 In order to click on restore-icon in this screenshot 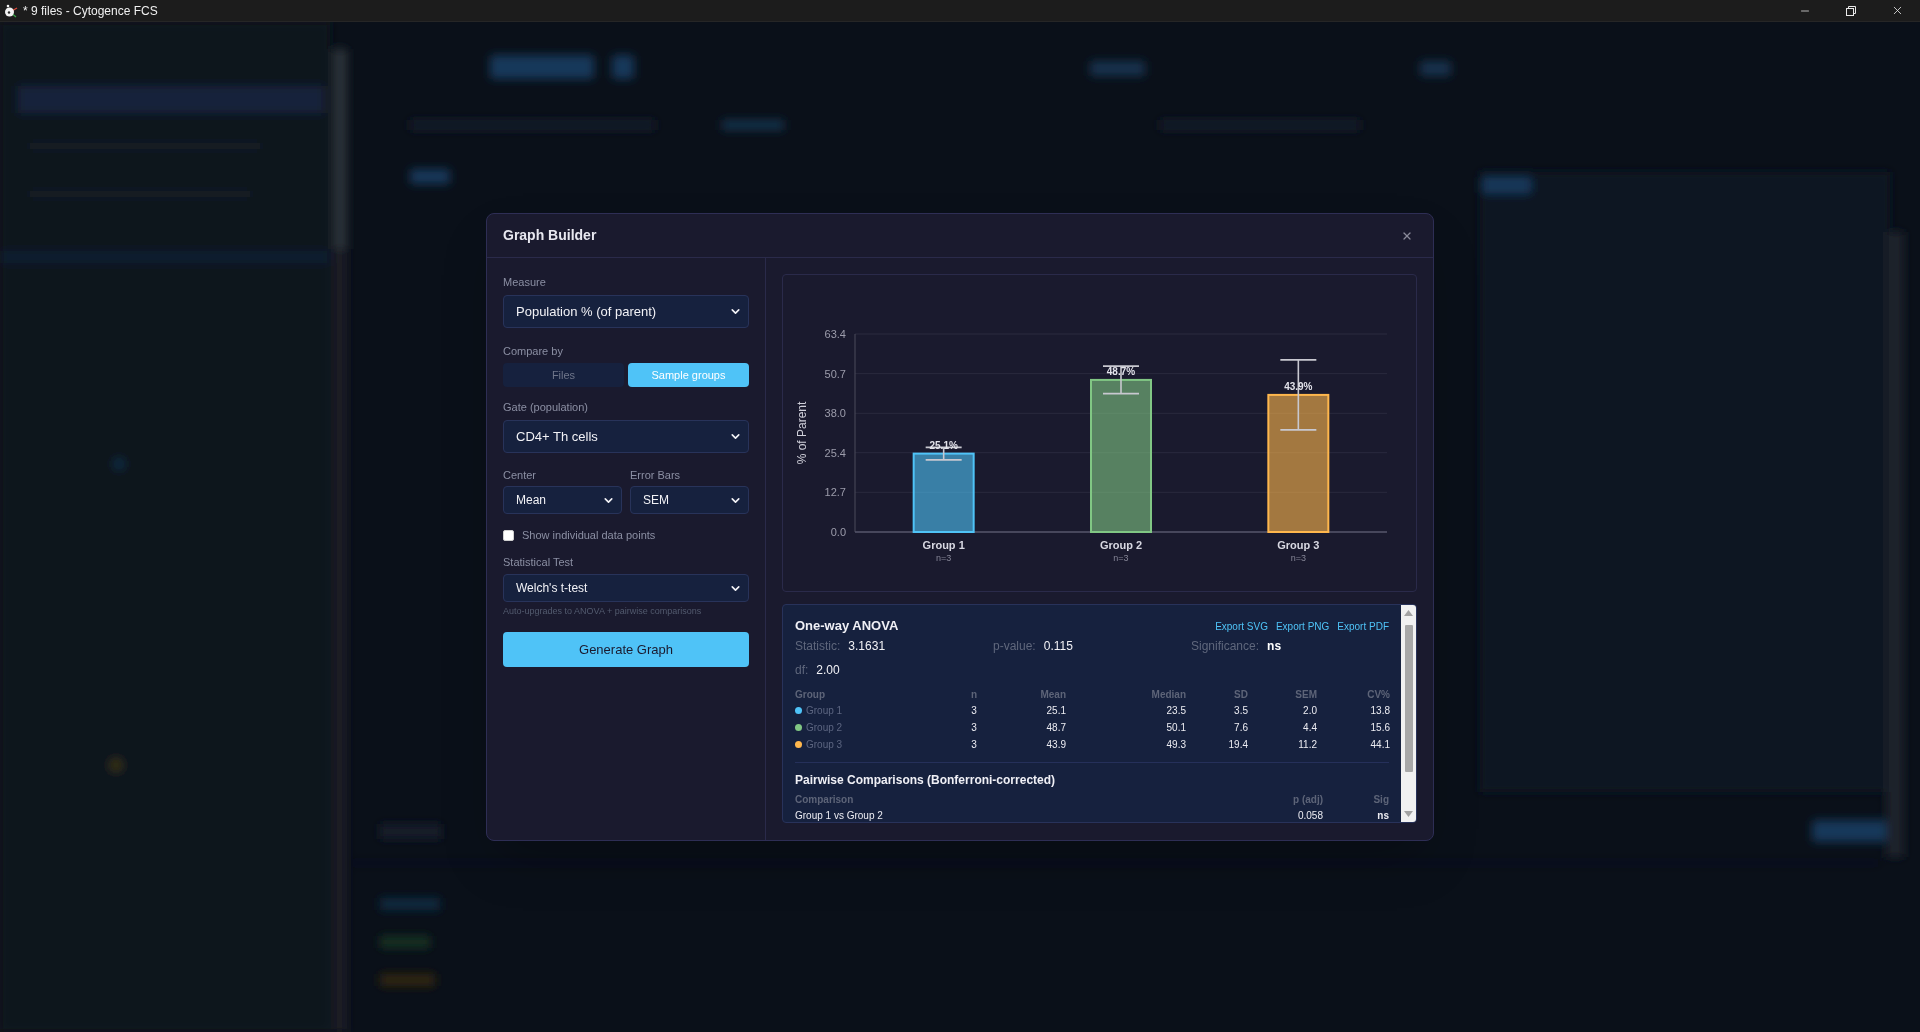, I will do `click(1851, 10)`.